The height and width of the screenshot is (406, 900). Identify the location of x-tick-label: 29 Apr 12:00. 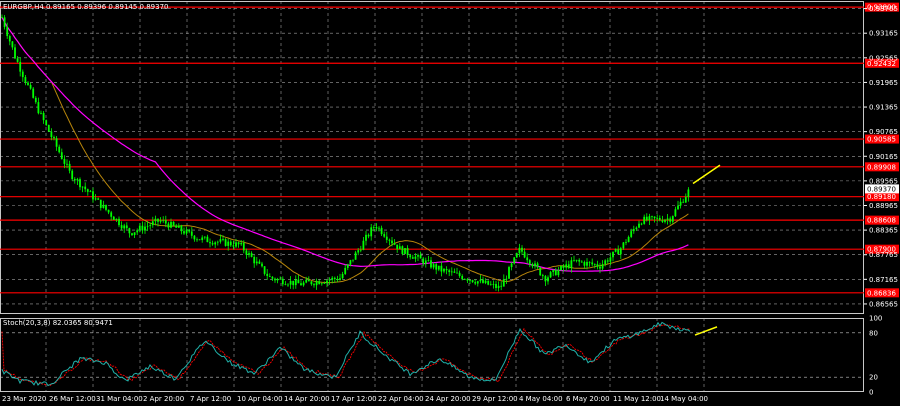
(495, 399).